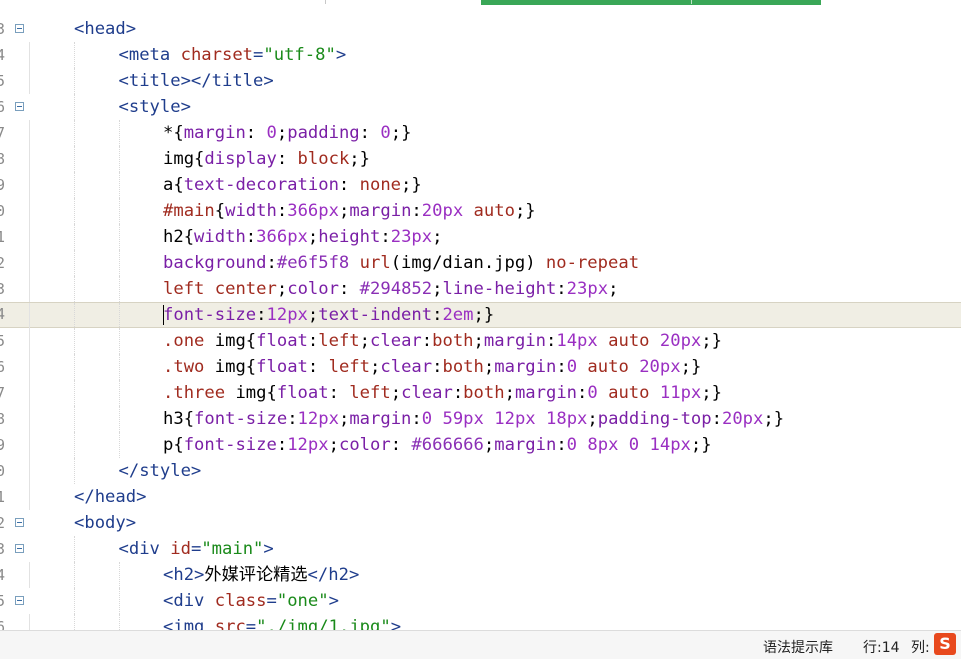  What do you see at coordinates (256, 575) in the screenshot?
I see `token-txt: 外媒评论精选` at bounding box center [256, 575].